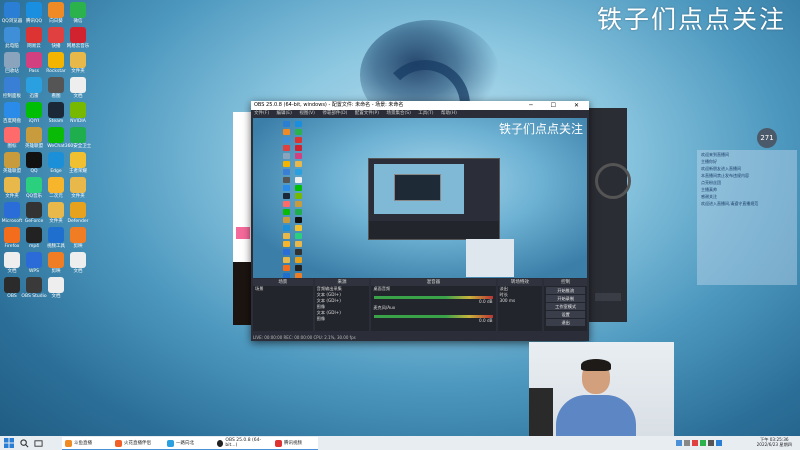 The width and height of the screenshot is (800, 450). Describe the element at coordinates (565, 298) in the screenshot. I see `start-recording-button: 开始录制` at that location.